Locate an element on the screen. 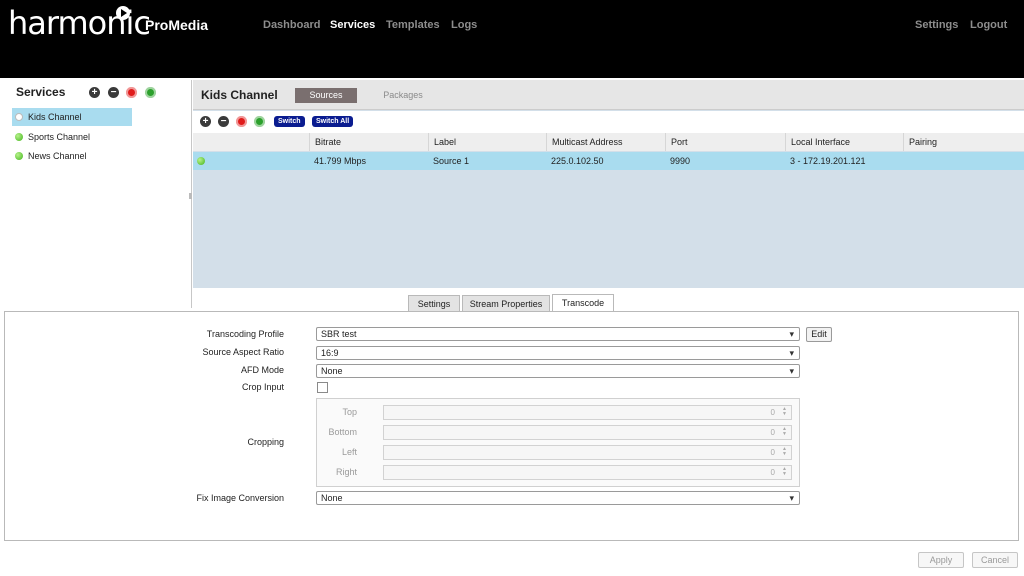 Image resolution: width=1024 pixels, height=576 pixels. nav-services: Services is located at coordinates (352, 25).